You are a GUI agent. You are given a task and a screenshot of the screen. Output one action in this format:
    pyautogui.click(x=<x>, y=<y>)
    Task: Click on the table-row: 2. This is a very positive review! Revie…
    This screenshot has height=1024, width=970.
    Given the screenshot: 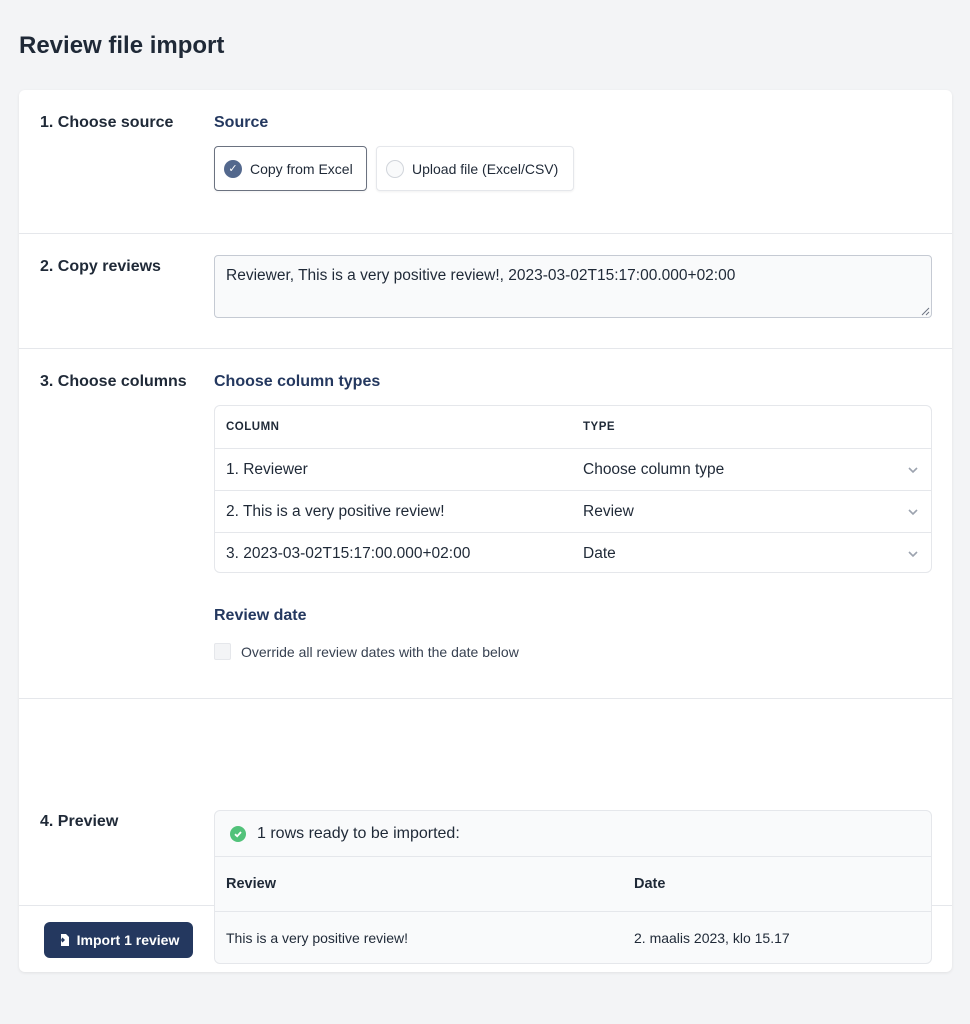 What is the action you would take?
    pyautogui.click(x=573, y=512)
    